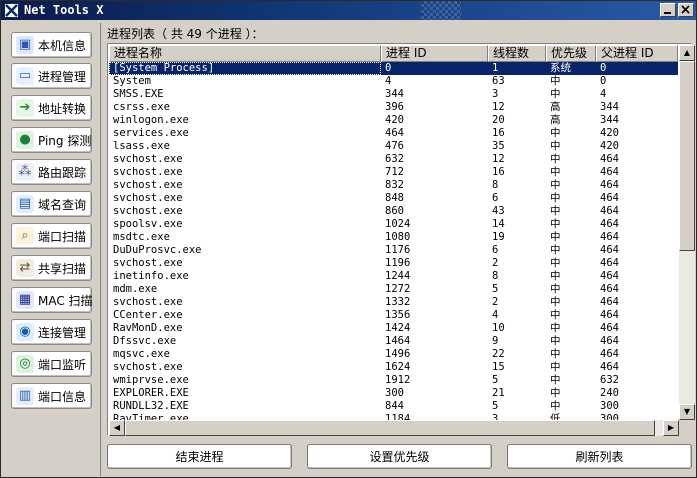 Image resolution: width=697 pixels, height=478 pixels. I want to click on nav-domain-lookup-button: ▤ 域名查询, so click(51, 204).